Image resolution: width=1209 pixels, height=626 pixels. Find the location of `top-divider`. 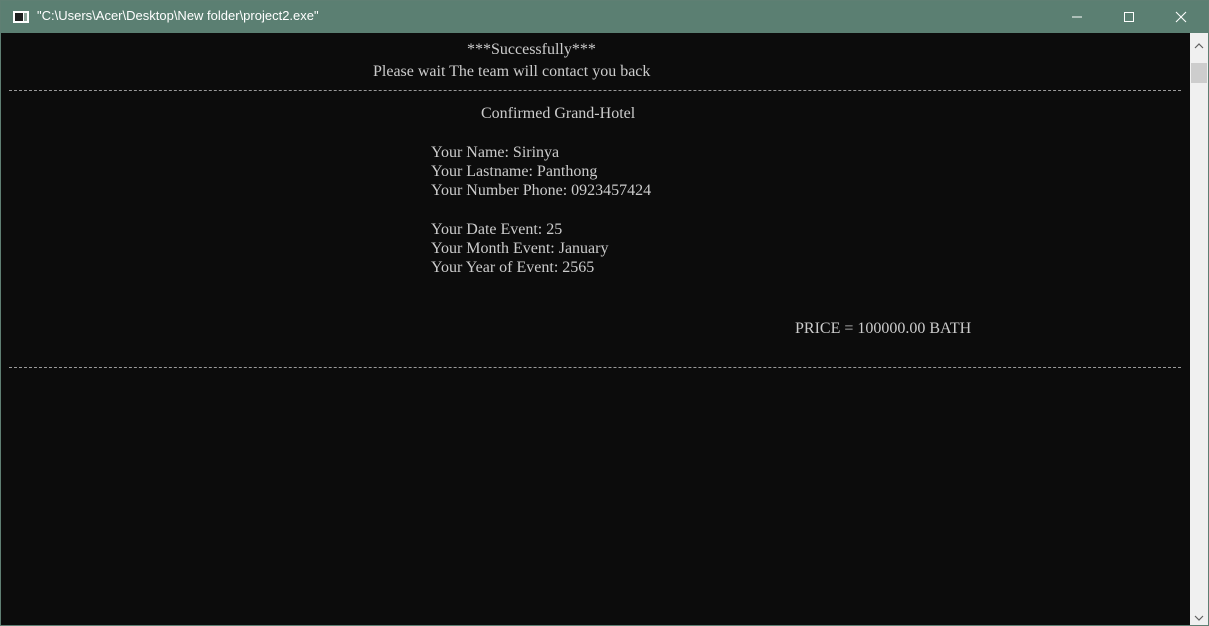

top-divider is located at coordinates (595, 90).